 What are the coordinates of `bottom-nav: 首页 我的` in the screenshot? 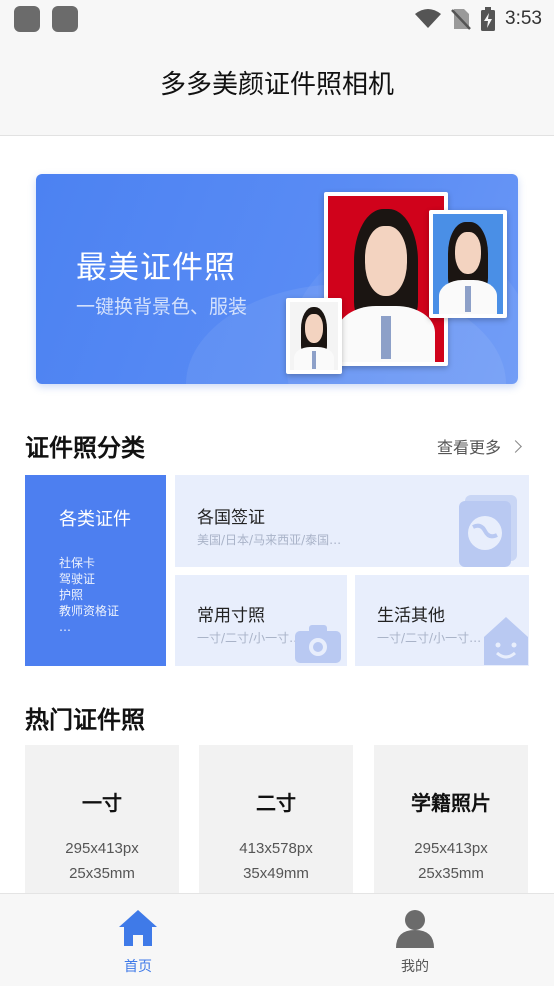 It's located at (277, 939).